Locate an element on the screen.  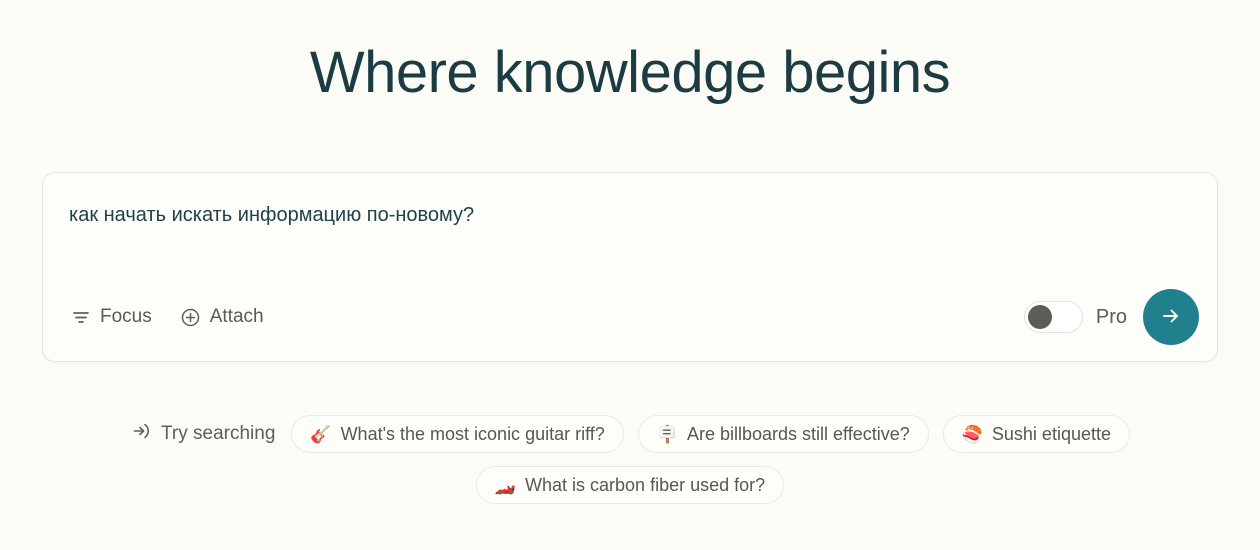
suggestions-row-2: 🏎️ What is carbon fiber used for? is located at coordinates (630, 485).